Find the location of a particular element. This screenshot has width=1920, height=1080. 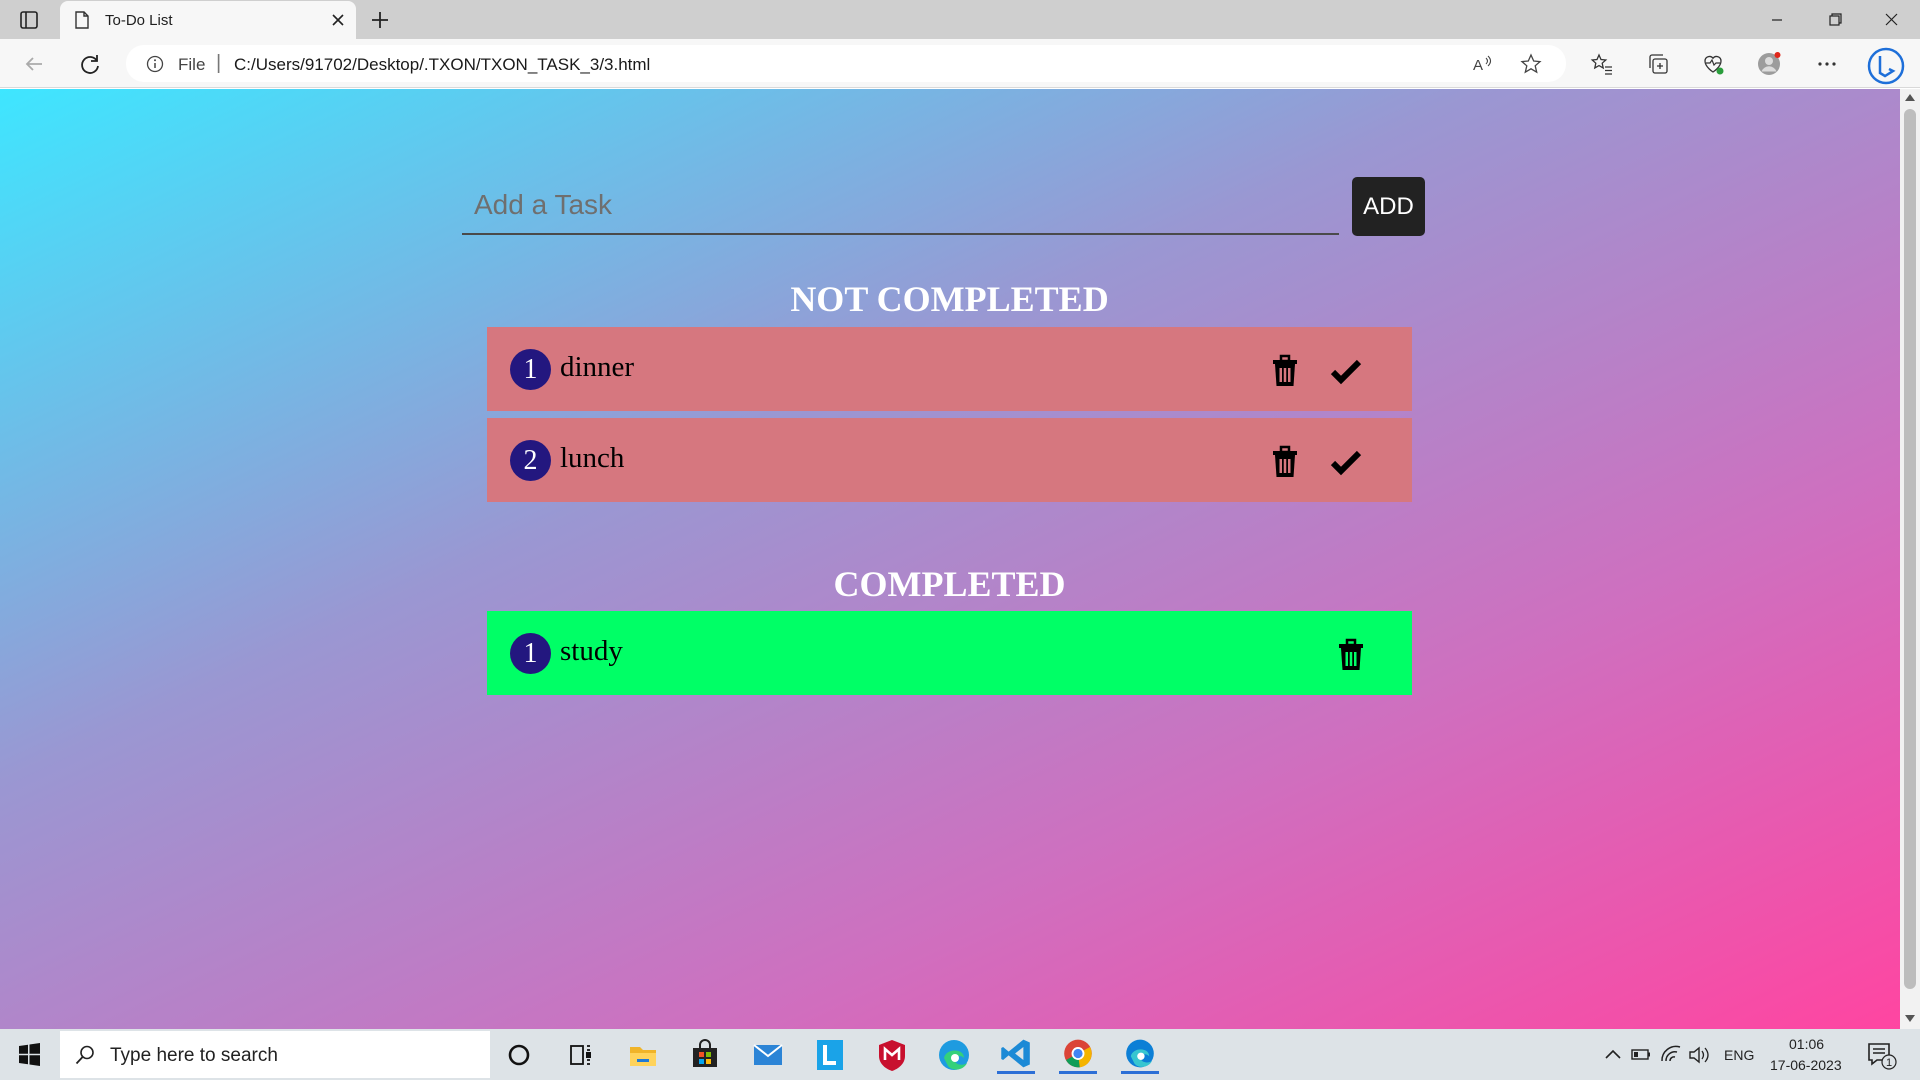

task-text: study is located at coordinates (591, 651).